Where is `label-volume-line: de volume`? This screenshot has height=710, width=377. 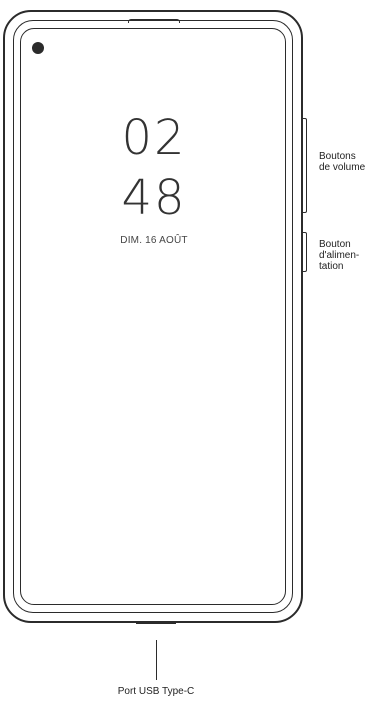
label-volume-line: de volume is located at coordinates (342, 167).